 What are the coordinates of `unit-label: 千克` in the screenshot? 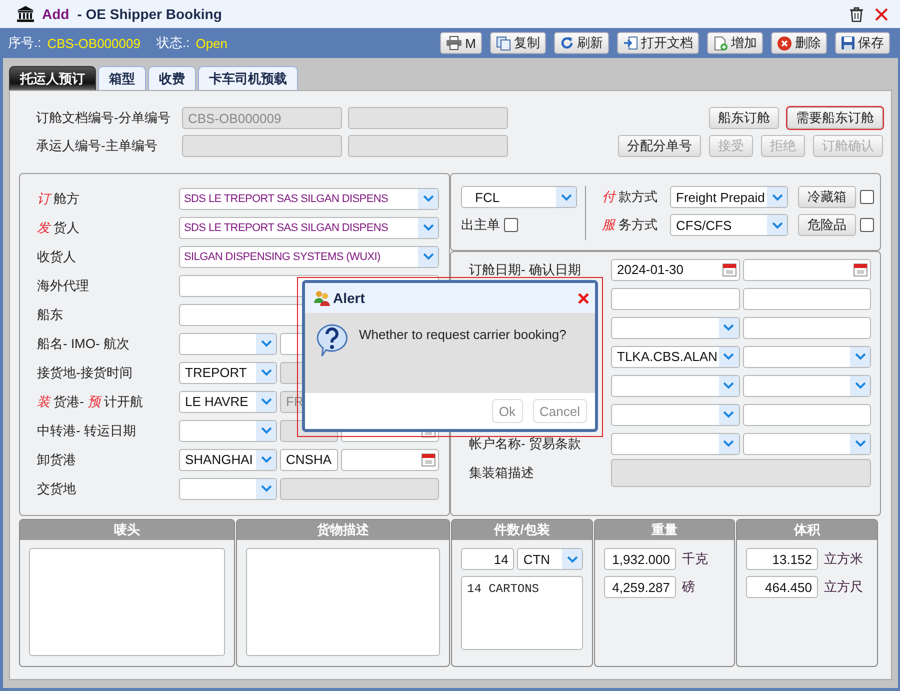 It's located at (695, 559).